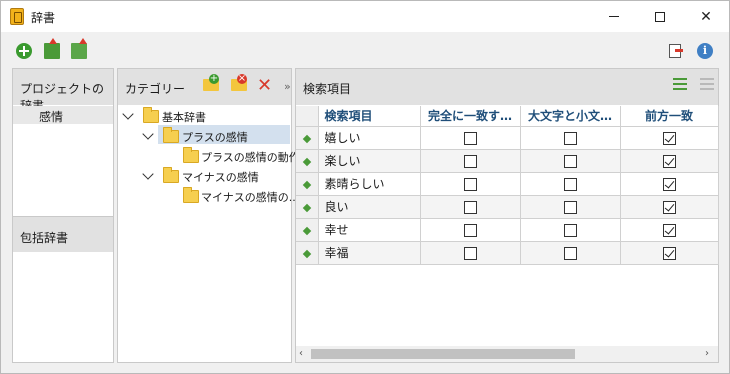  What do you see at coordinates (660, 16) in the screenshot?
I see `maximize-button` at bounding box center [660, 16].